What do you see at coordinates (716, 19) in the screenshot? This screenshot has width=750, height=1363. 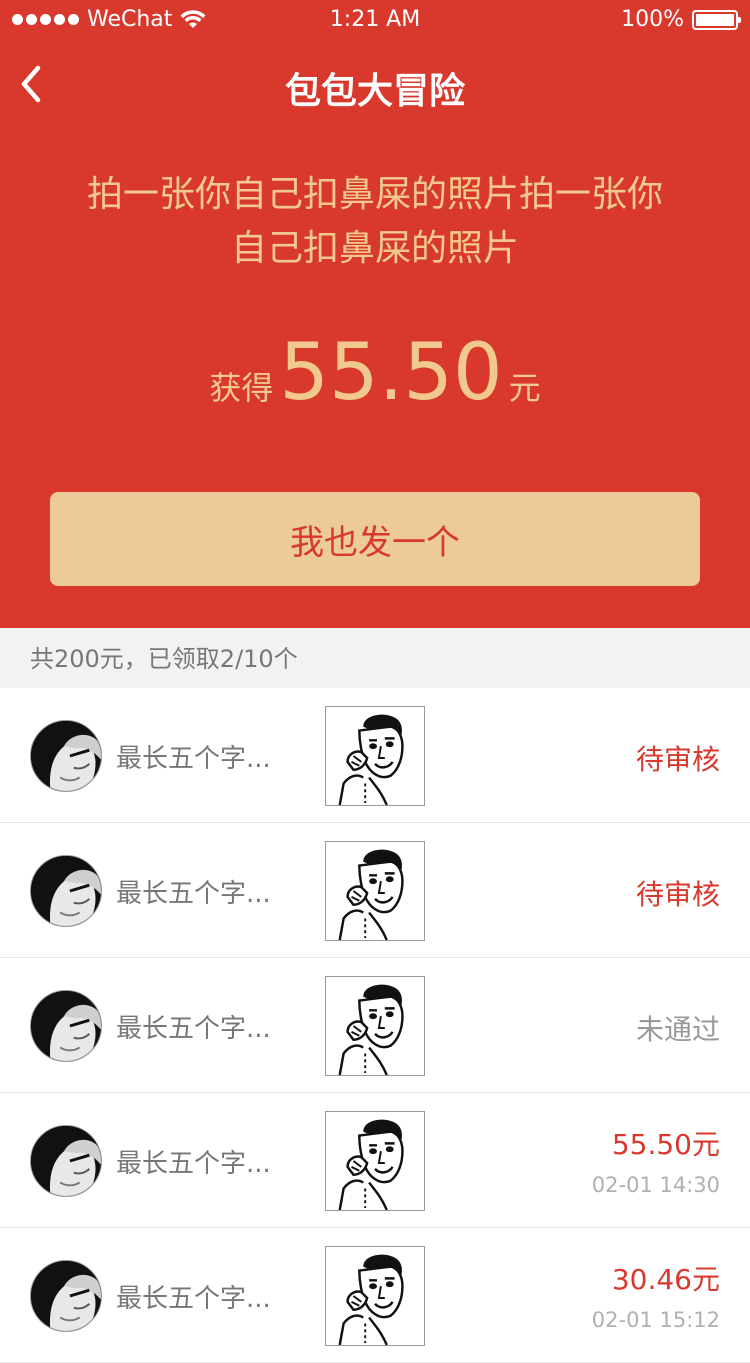 I see `battery-icon` at bounding box center [716, 19].